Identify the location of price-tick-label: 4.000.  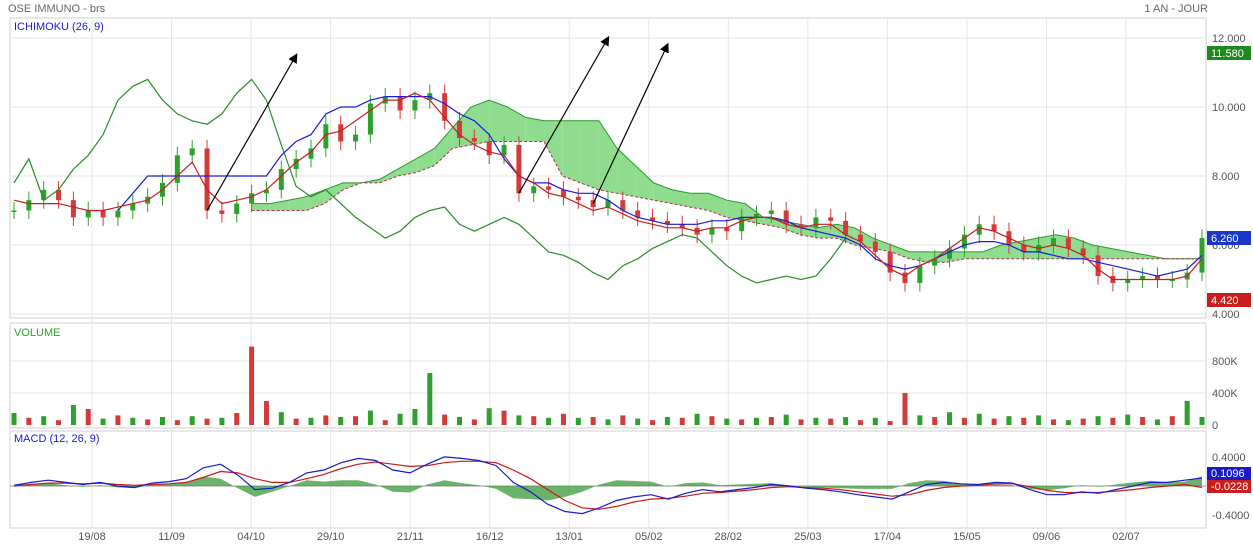
(1226, 315).